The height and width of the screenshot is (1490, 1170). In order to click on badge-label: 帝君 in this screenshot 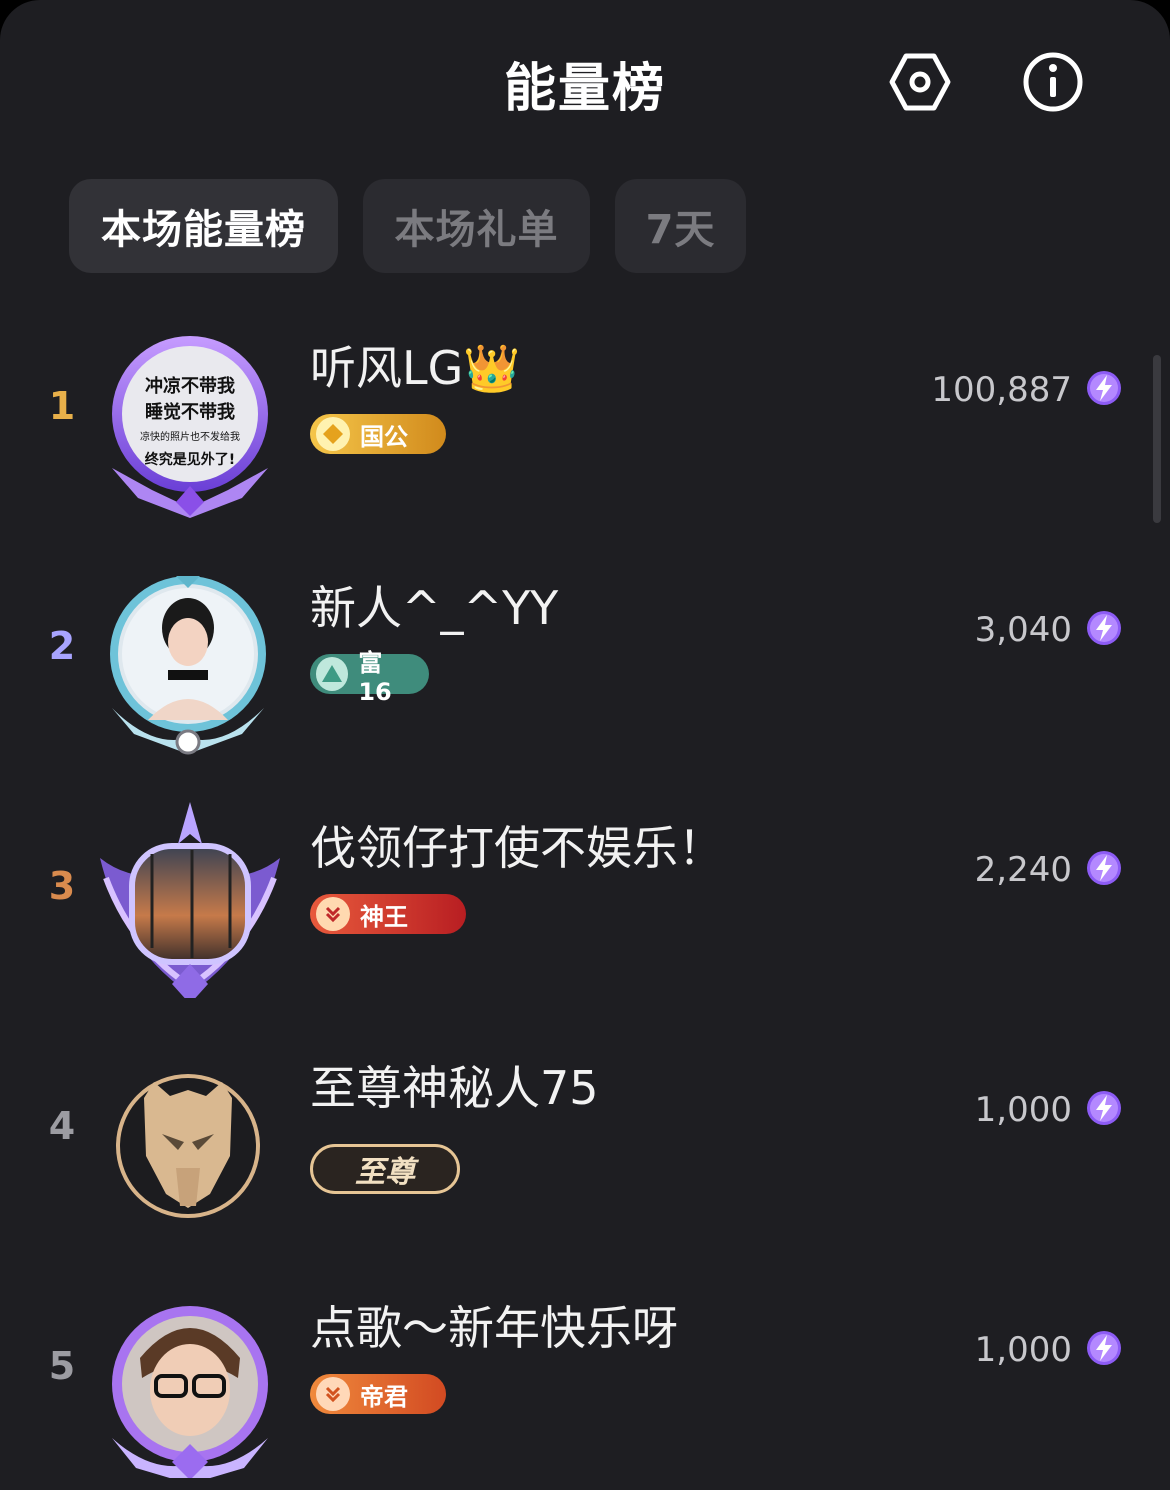, I will do `click(384, 1396)`.